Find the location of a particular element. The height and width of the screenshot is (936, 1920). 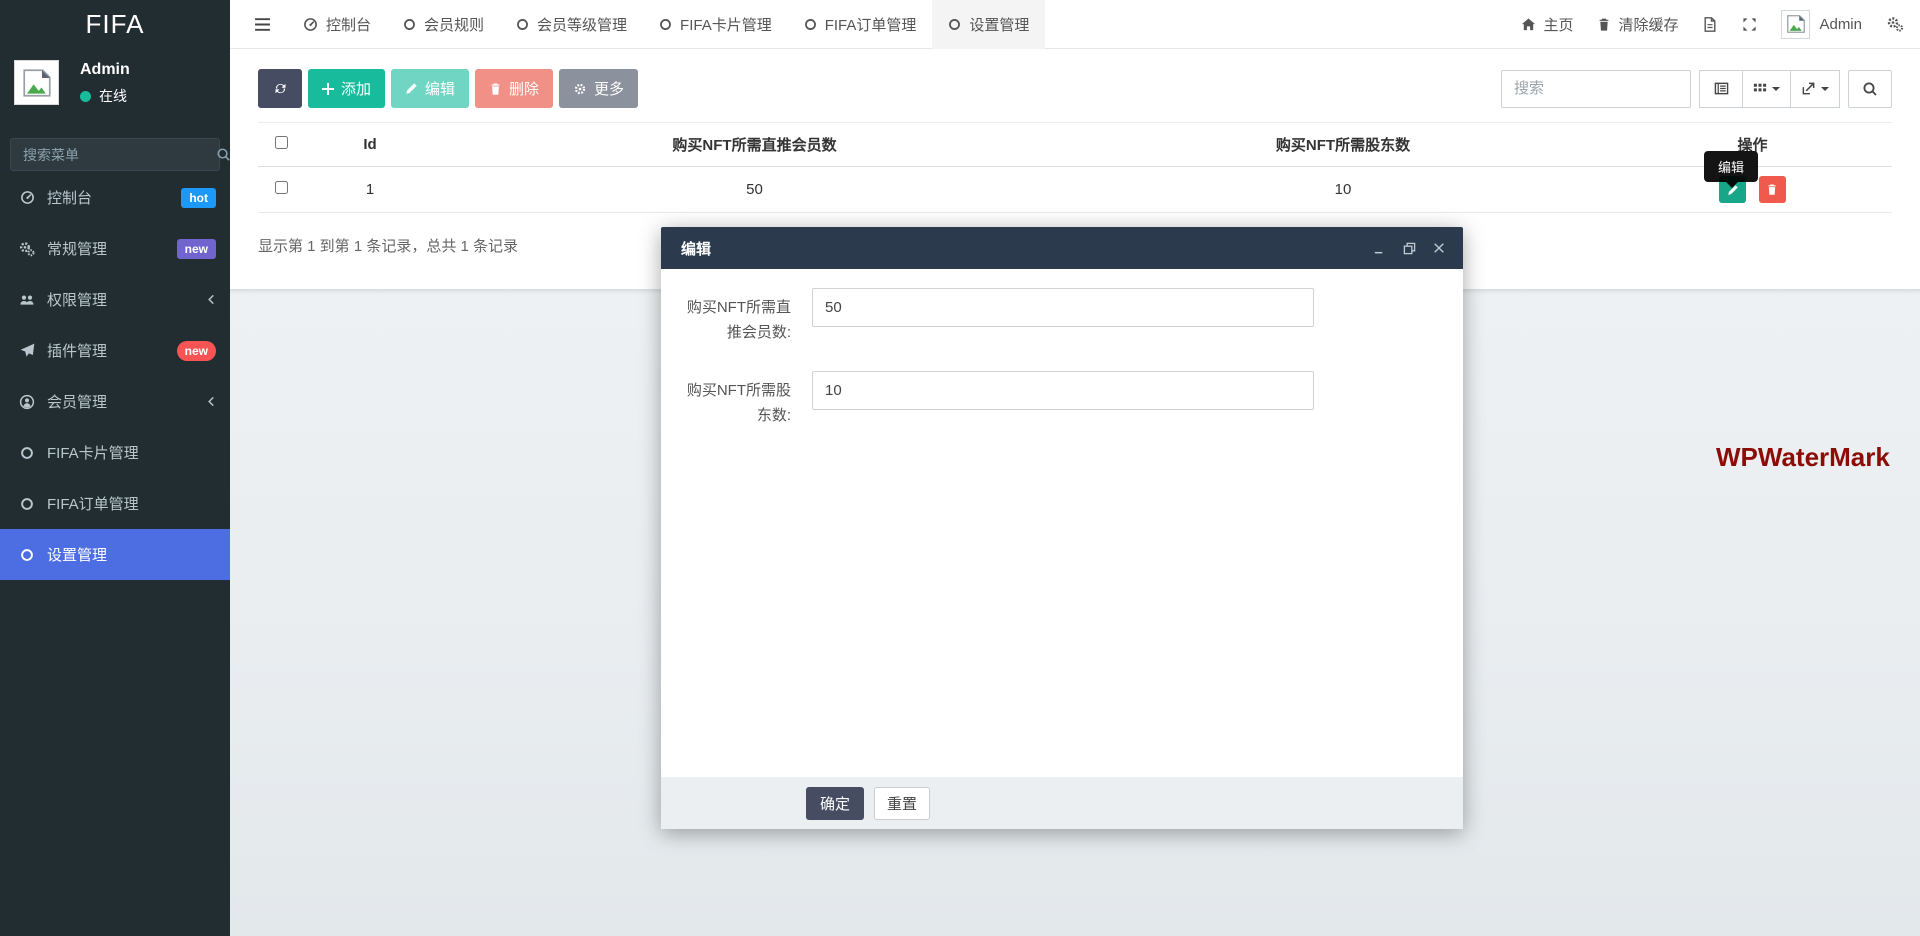

confirm-button: 确定 is located at coordinates (835, 803).